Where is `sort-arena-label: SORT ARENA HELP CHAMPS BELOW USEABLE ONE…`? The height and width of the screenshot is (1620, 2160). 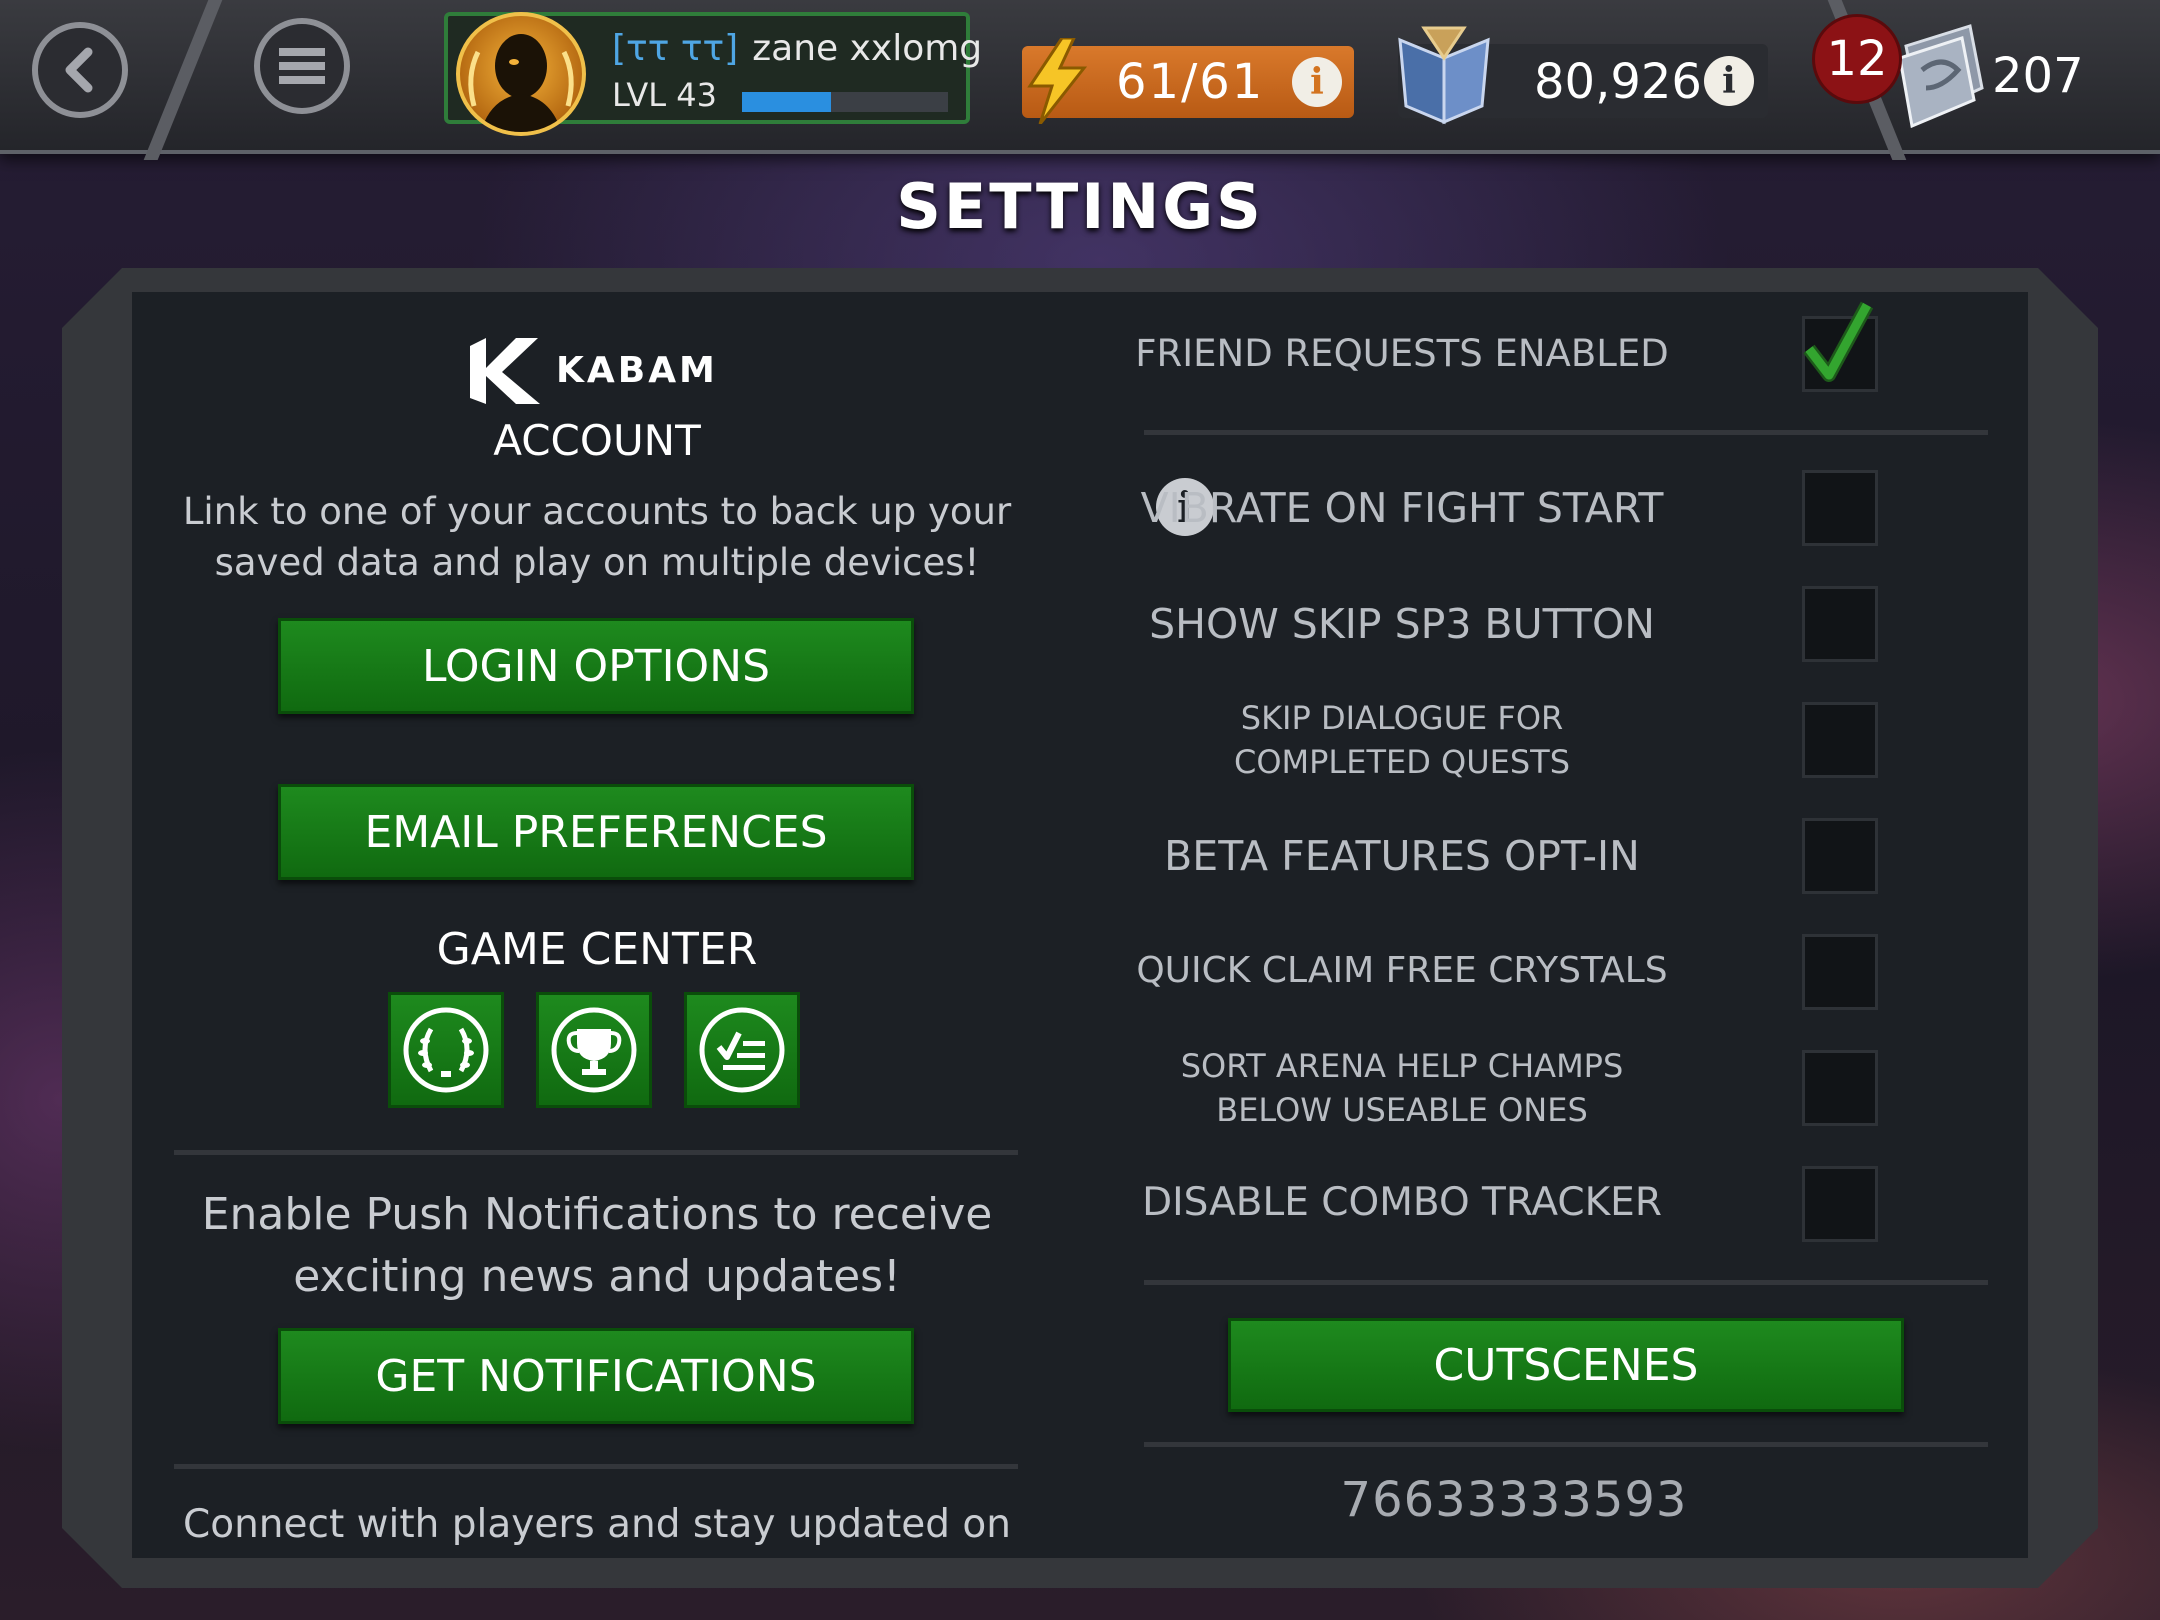 sort-arena-label: SORT ARENA HELP CHAMPS BELOW USEABLE ONE… is located at coordinates (1402, 1088).